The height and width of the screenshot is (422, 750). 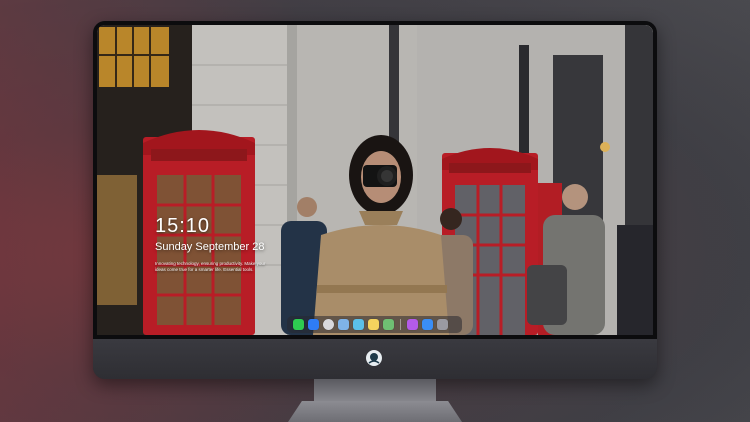 I want to click on messages-icon, so click(x=298, y=324).